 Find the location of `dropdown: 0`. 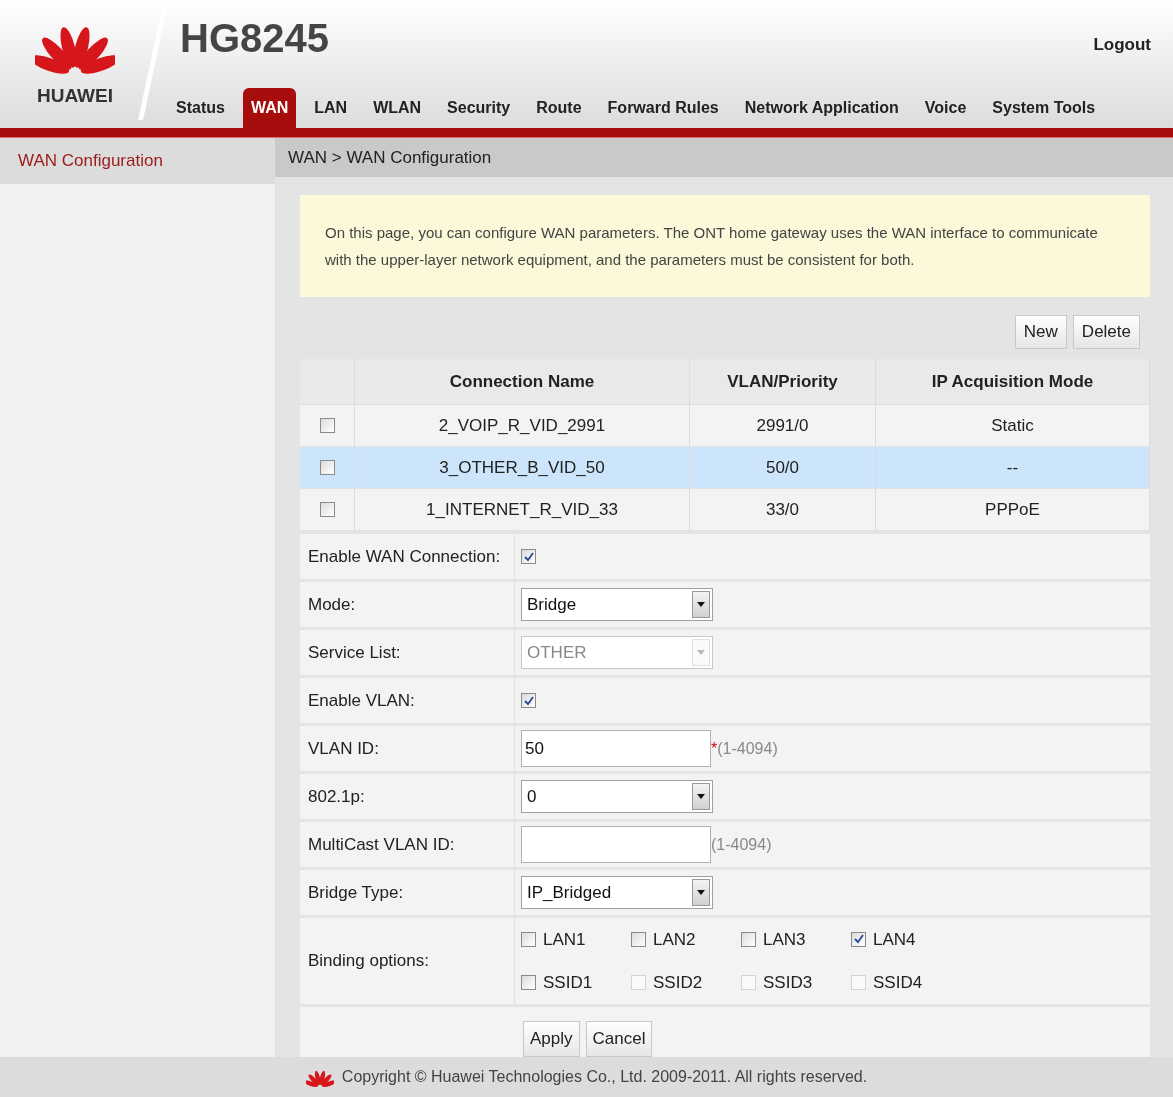

dropdown: 0 is located at coordinates (617, 796).